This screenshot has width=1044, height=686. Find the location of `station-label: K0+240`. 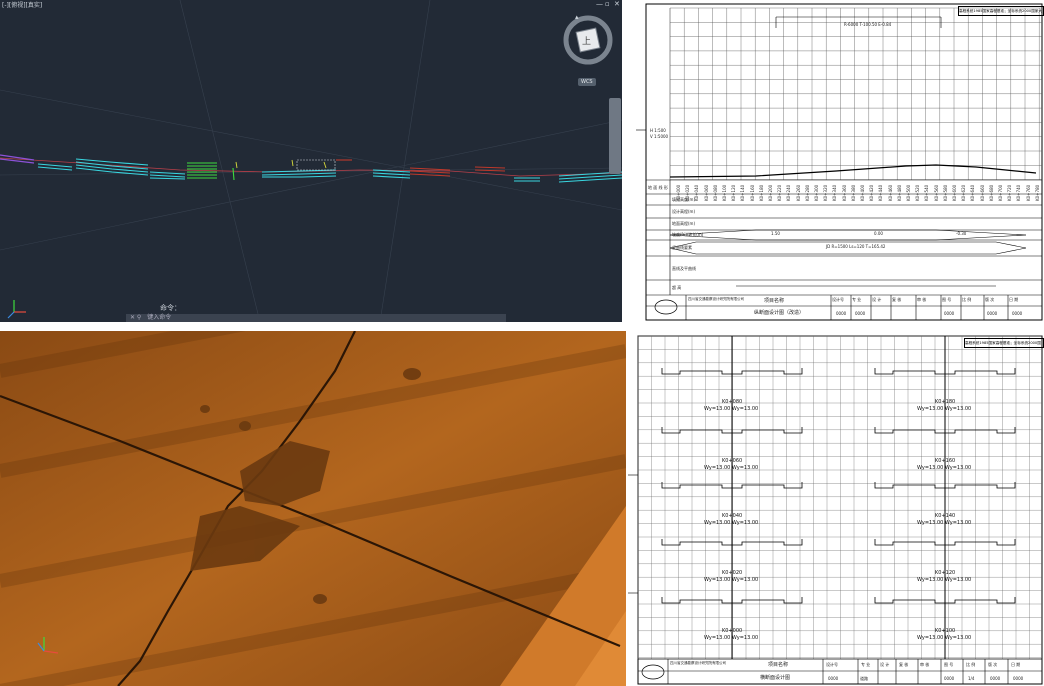

station-label: K0+240 is located at coordinates (789, 192).